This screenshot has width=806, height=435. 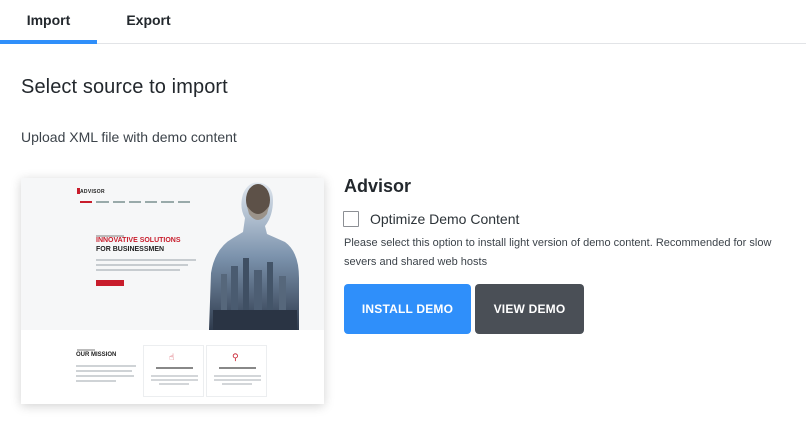 I want to click on preview-mission-heading: OUR MISSION, so click(x=96, y=355).